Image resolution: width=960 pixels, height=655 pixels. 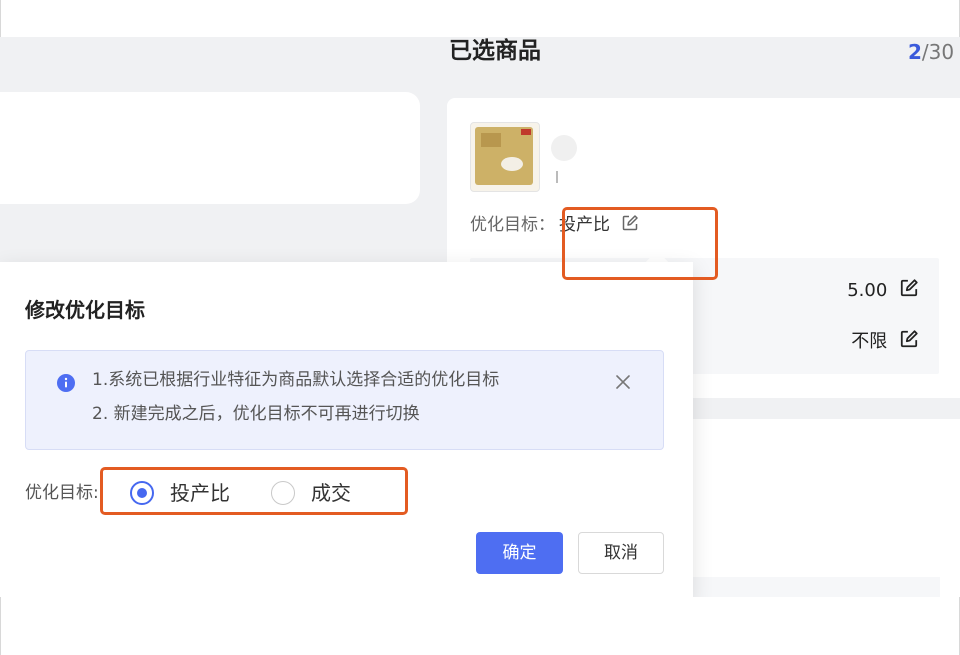 I want to click on selected-products-title: 已选商品, so click(x=495, y=51).